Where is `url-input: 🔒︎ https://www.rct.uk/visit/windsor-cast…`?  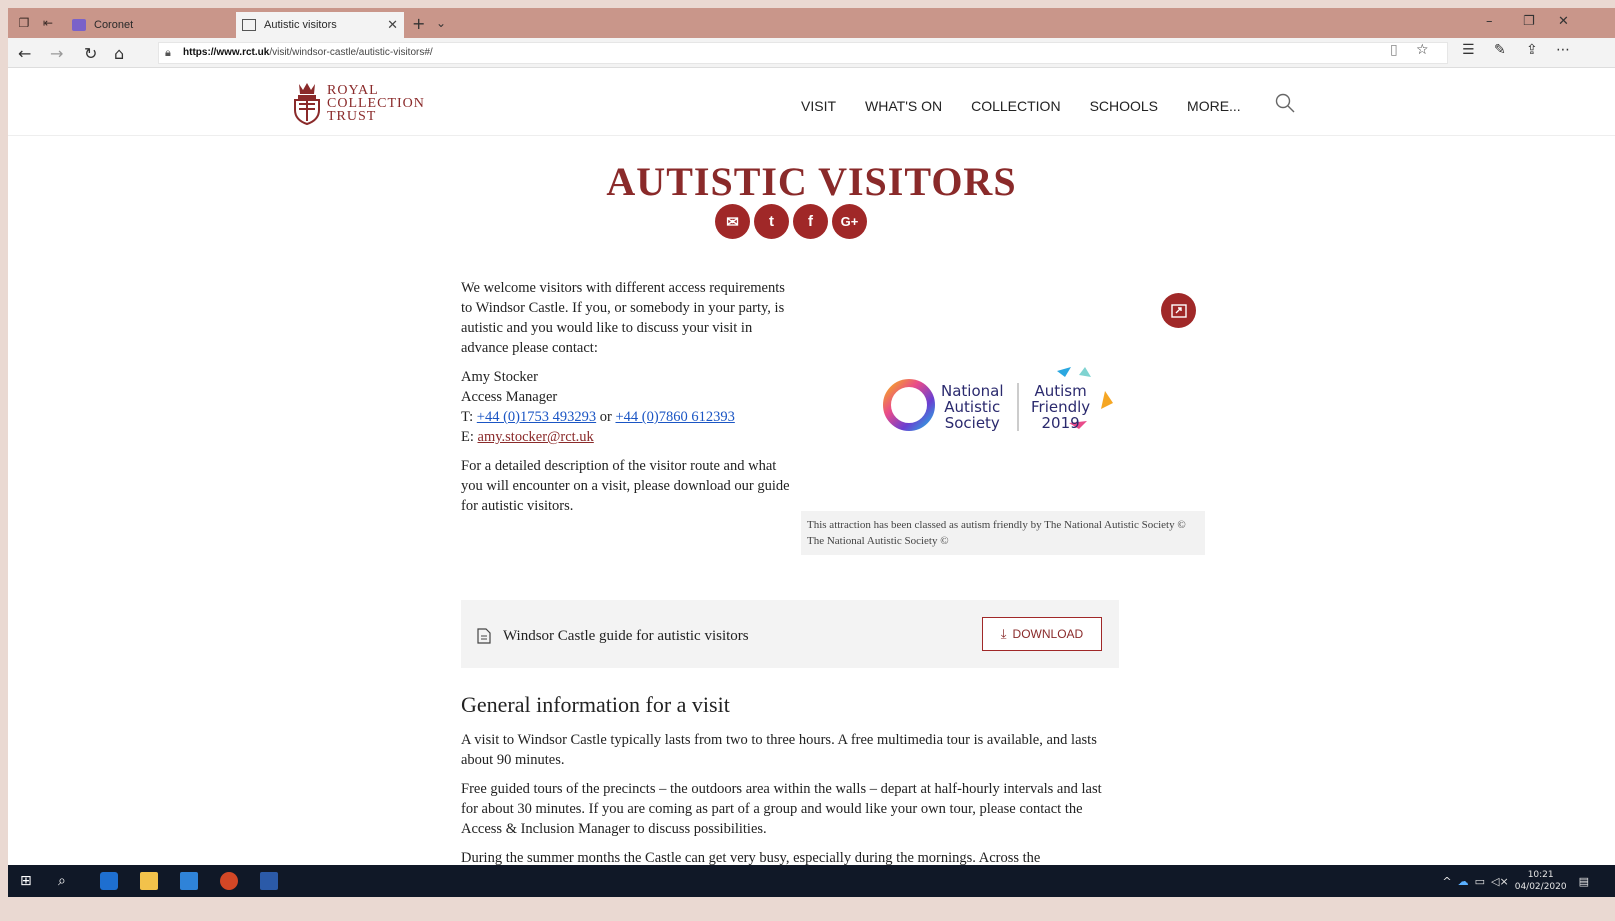
url-input: 🔒︎ https://www.rct.uk/visit/windsor-cast… is located at coordinates (803, 53).